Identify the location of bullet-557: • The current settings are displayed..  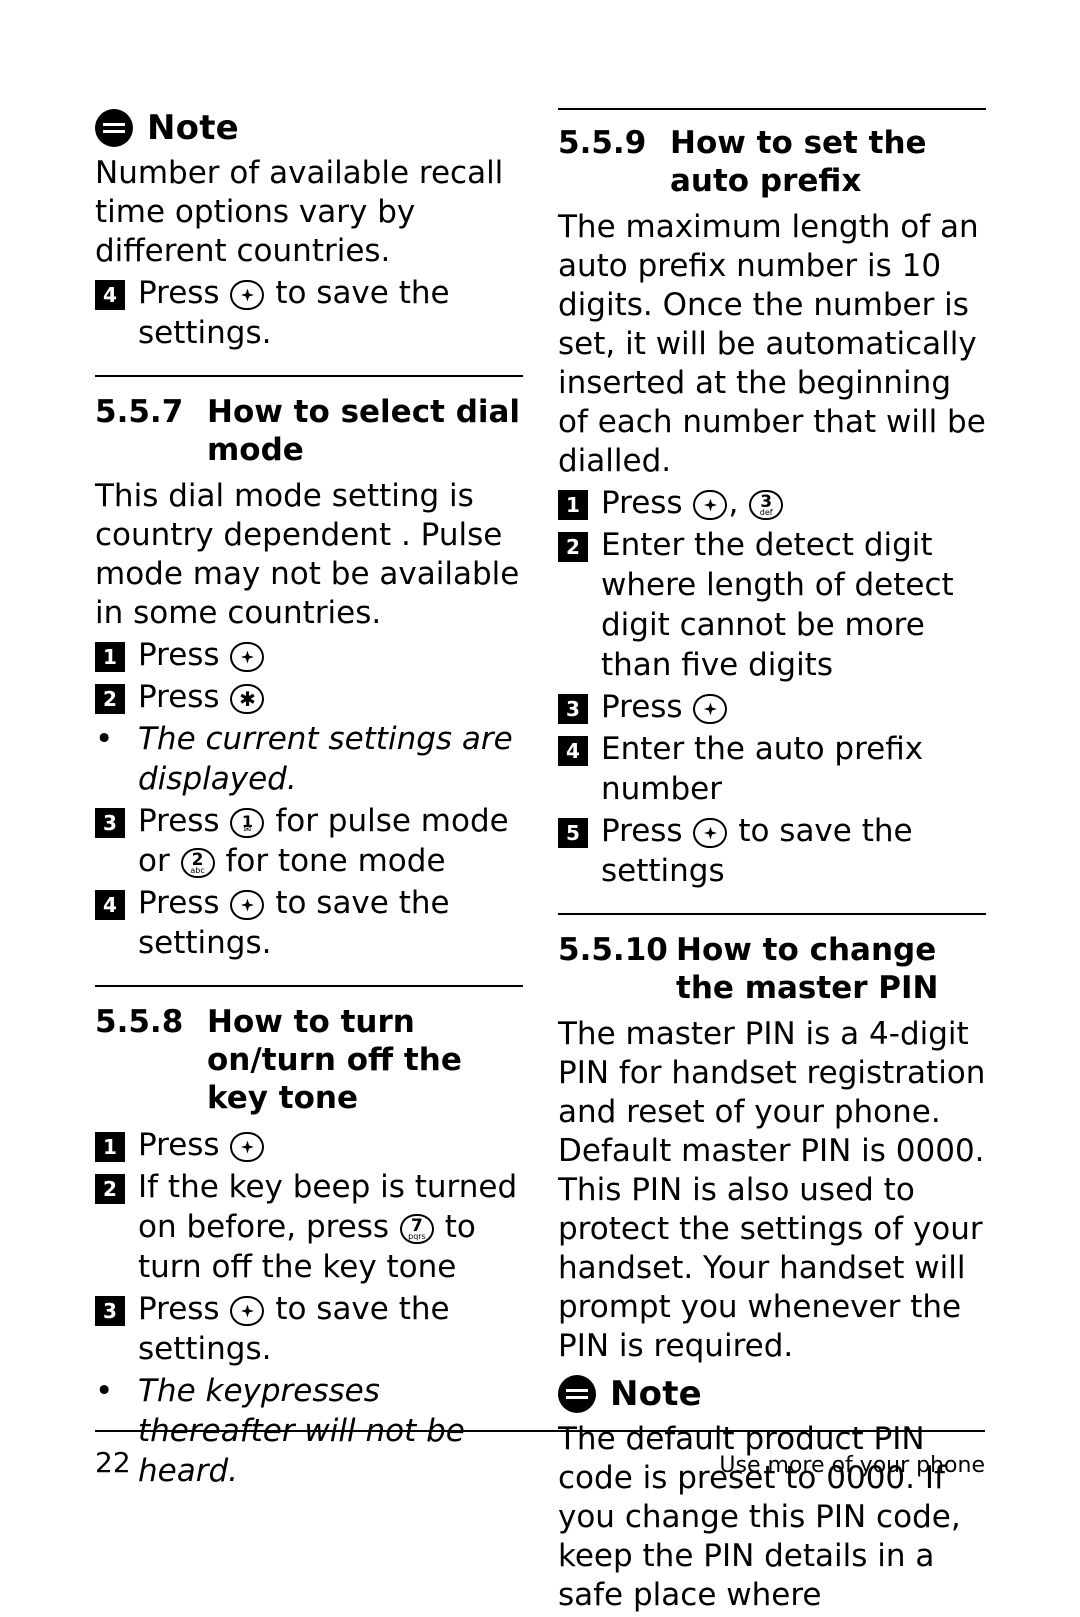
(309, 759).